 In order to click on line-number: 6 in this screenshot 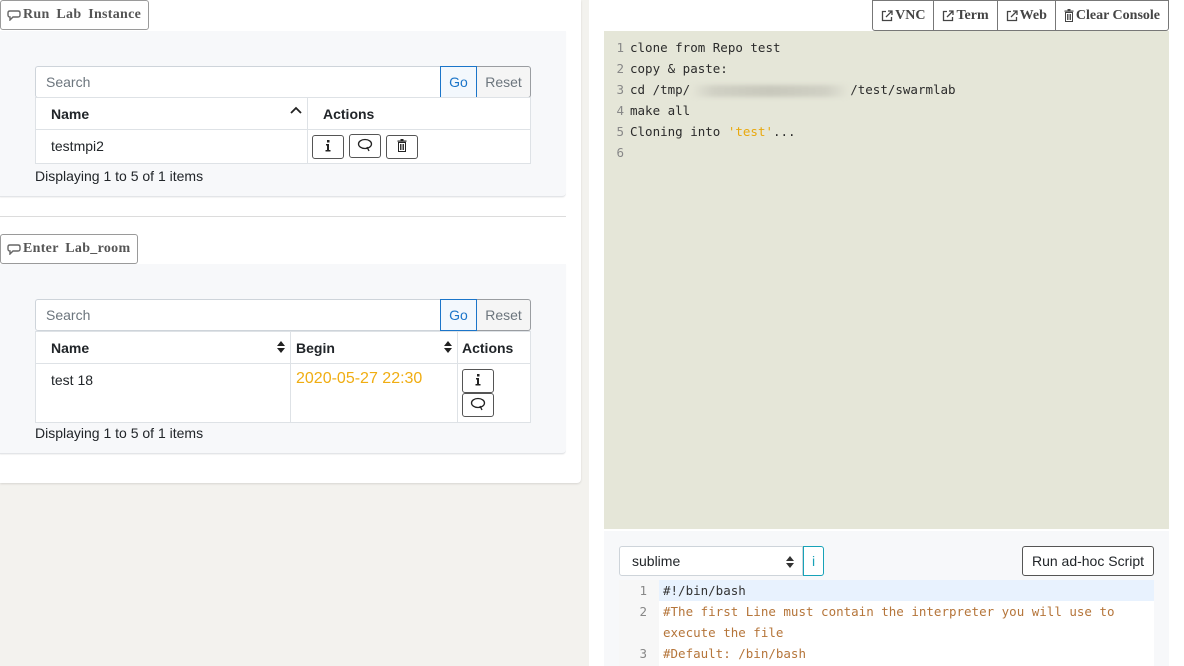, I will do `click(620, 152)`.